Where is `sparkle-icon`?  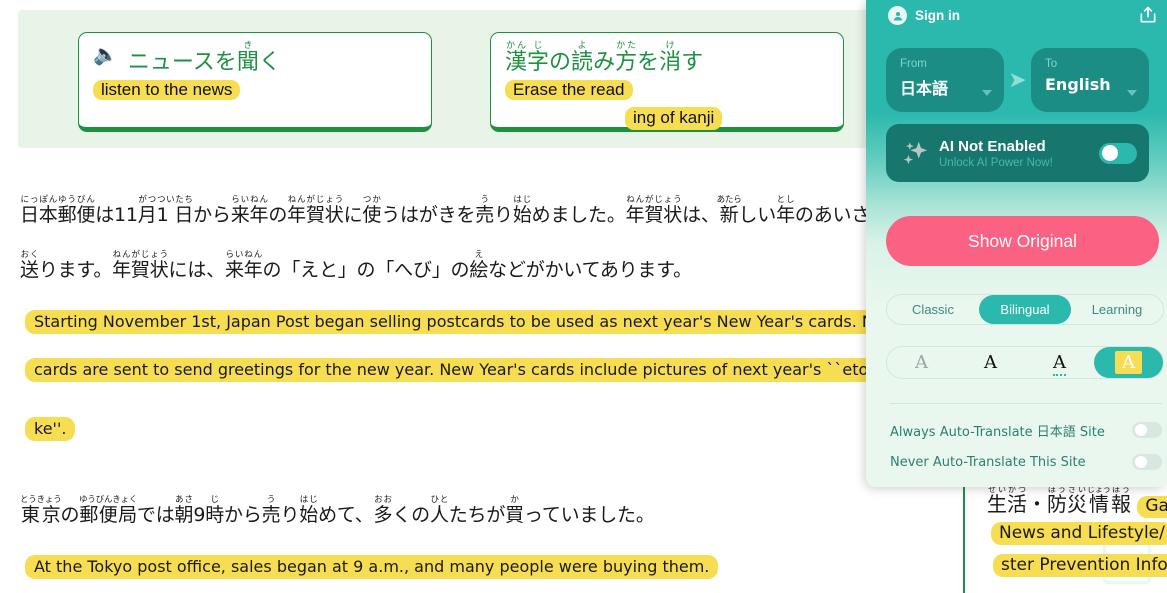 sparkle-icon is located at coordinates (915, 153).